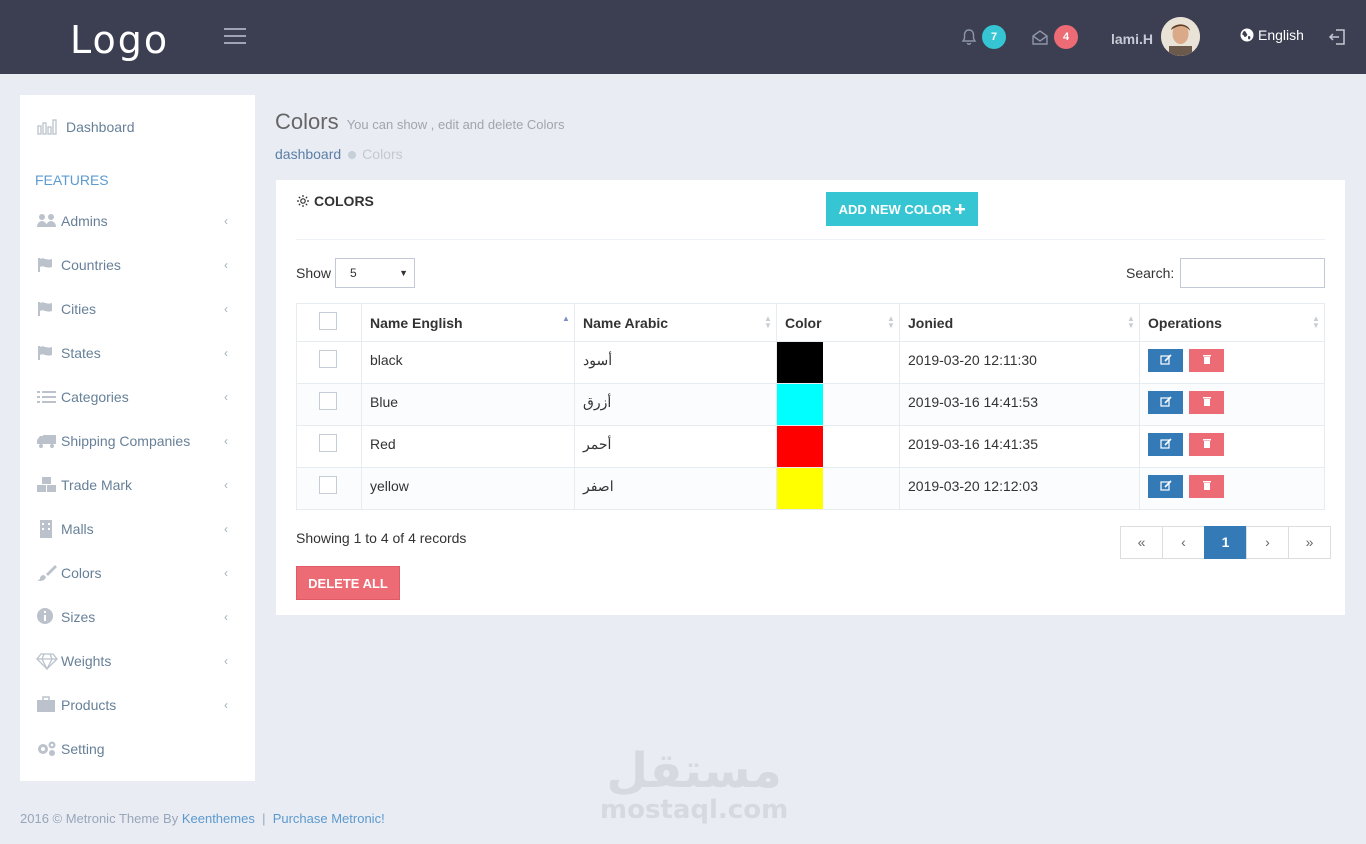  I want to click on sidebar-item-label: Cities, so click(79, 309).